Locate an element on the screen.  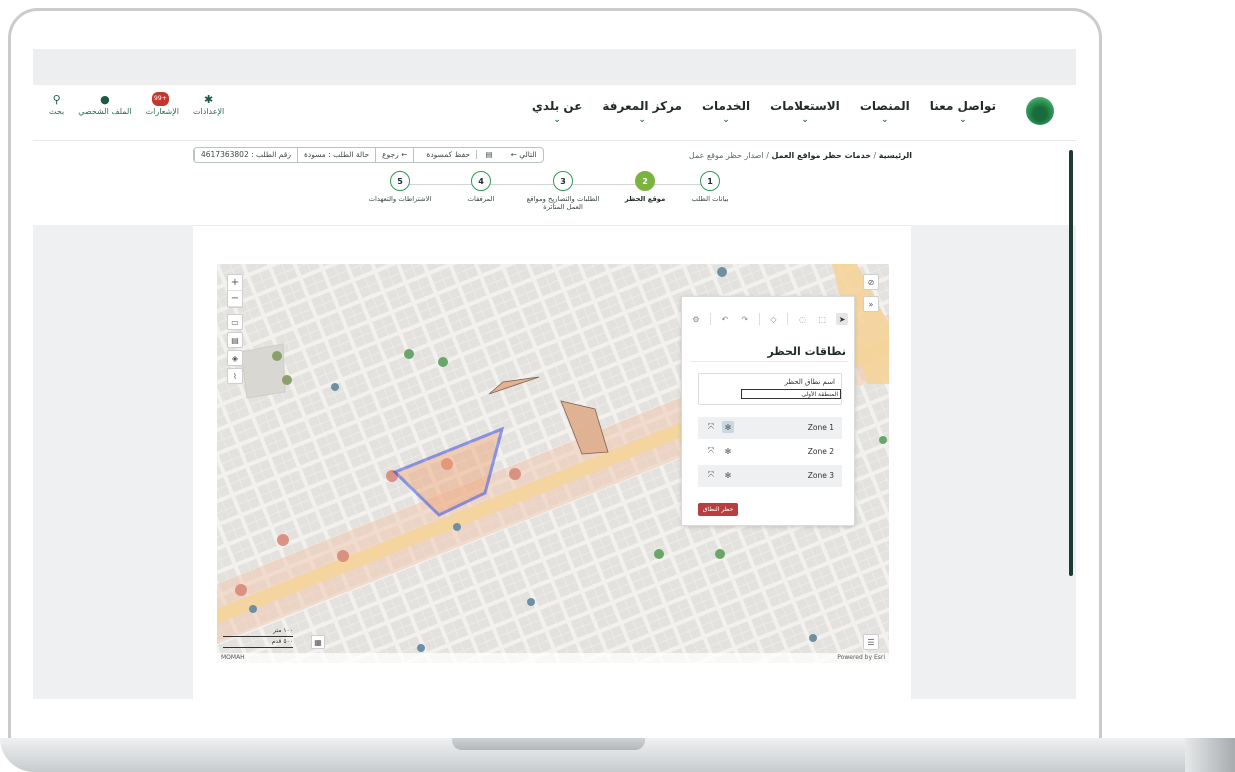
save-draft-button: ▤ حفظ كمسودة is located at coordinates (458, 155).